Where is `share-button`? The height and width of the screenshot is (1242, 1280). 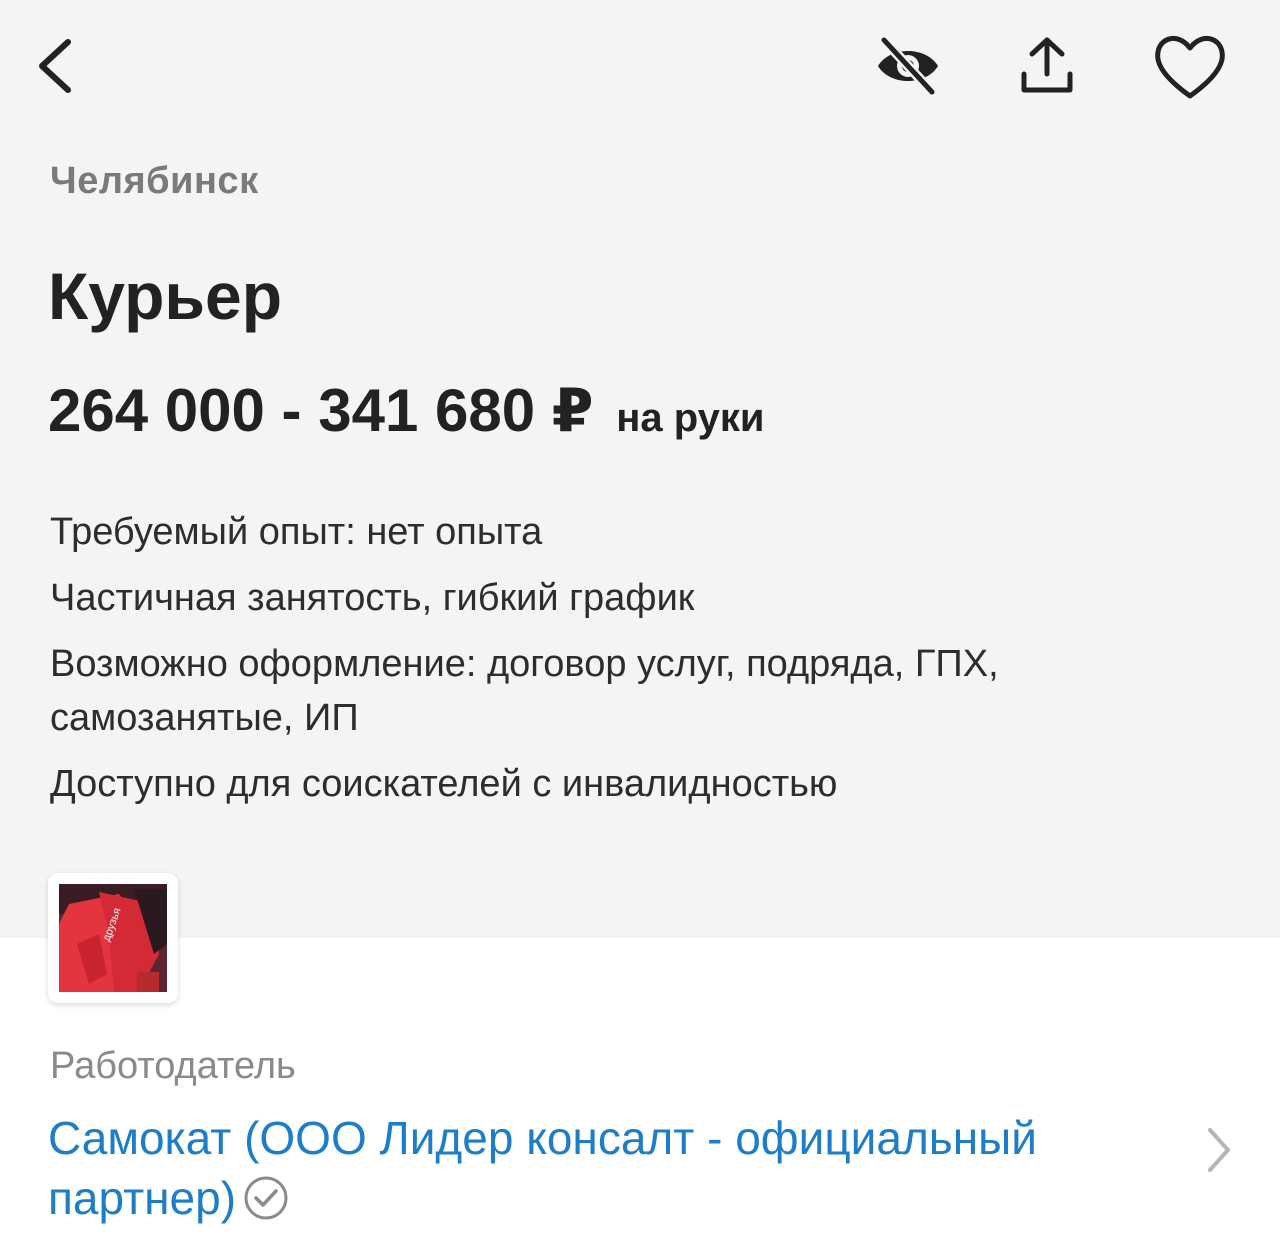
share-button is located at coordinates (1047, 64).